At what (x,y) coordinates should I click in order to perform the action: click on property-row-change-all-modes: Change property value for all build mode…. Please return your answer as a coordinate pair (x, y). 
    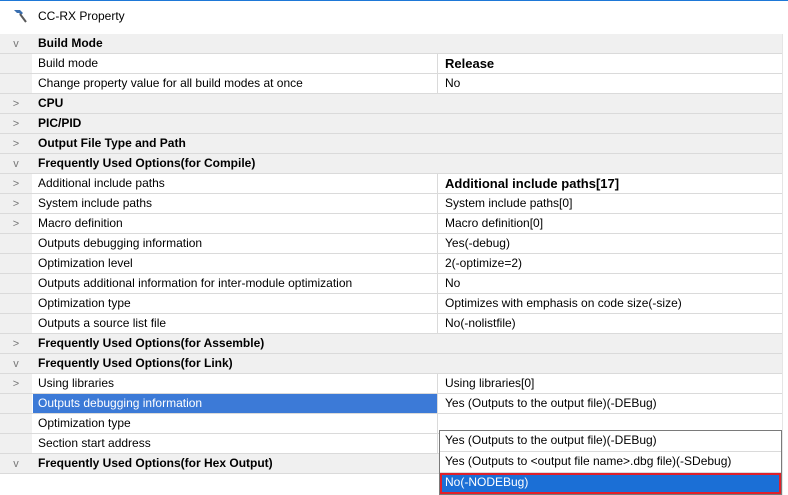
    Looking at the image, I should click on (394, 84).